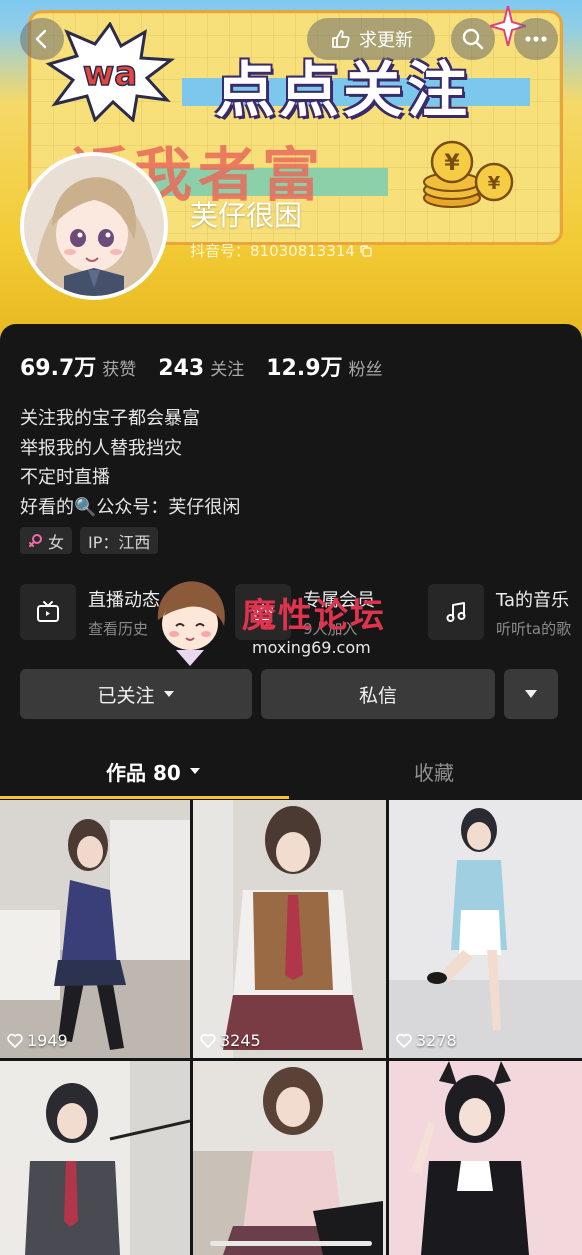 The width and height of the screenshot is (582, 1255). I want to click on followed-button: 已关注, so click(136, 694).